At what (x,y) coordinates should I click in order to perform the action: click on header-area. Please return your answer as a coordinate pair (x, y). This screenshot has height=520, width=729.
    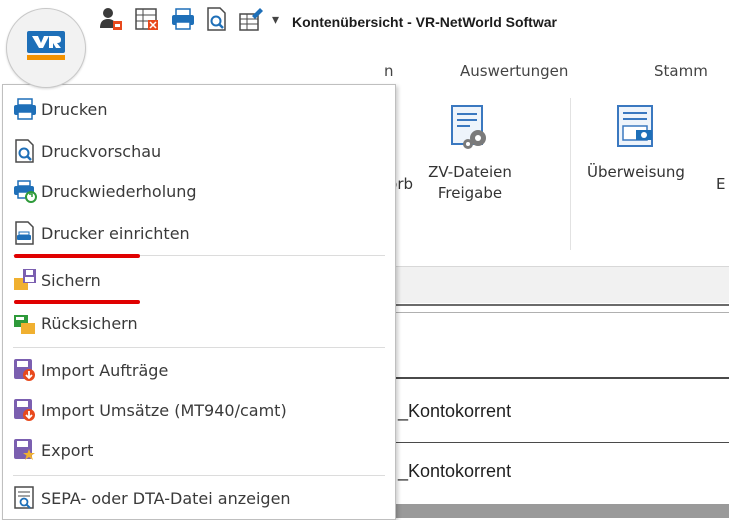
    Looking at the image, I should click on (554, 345).